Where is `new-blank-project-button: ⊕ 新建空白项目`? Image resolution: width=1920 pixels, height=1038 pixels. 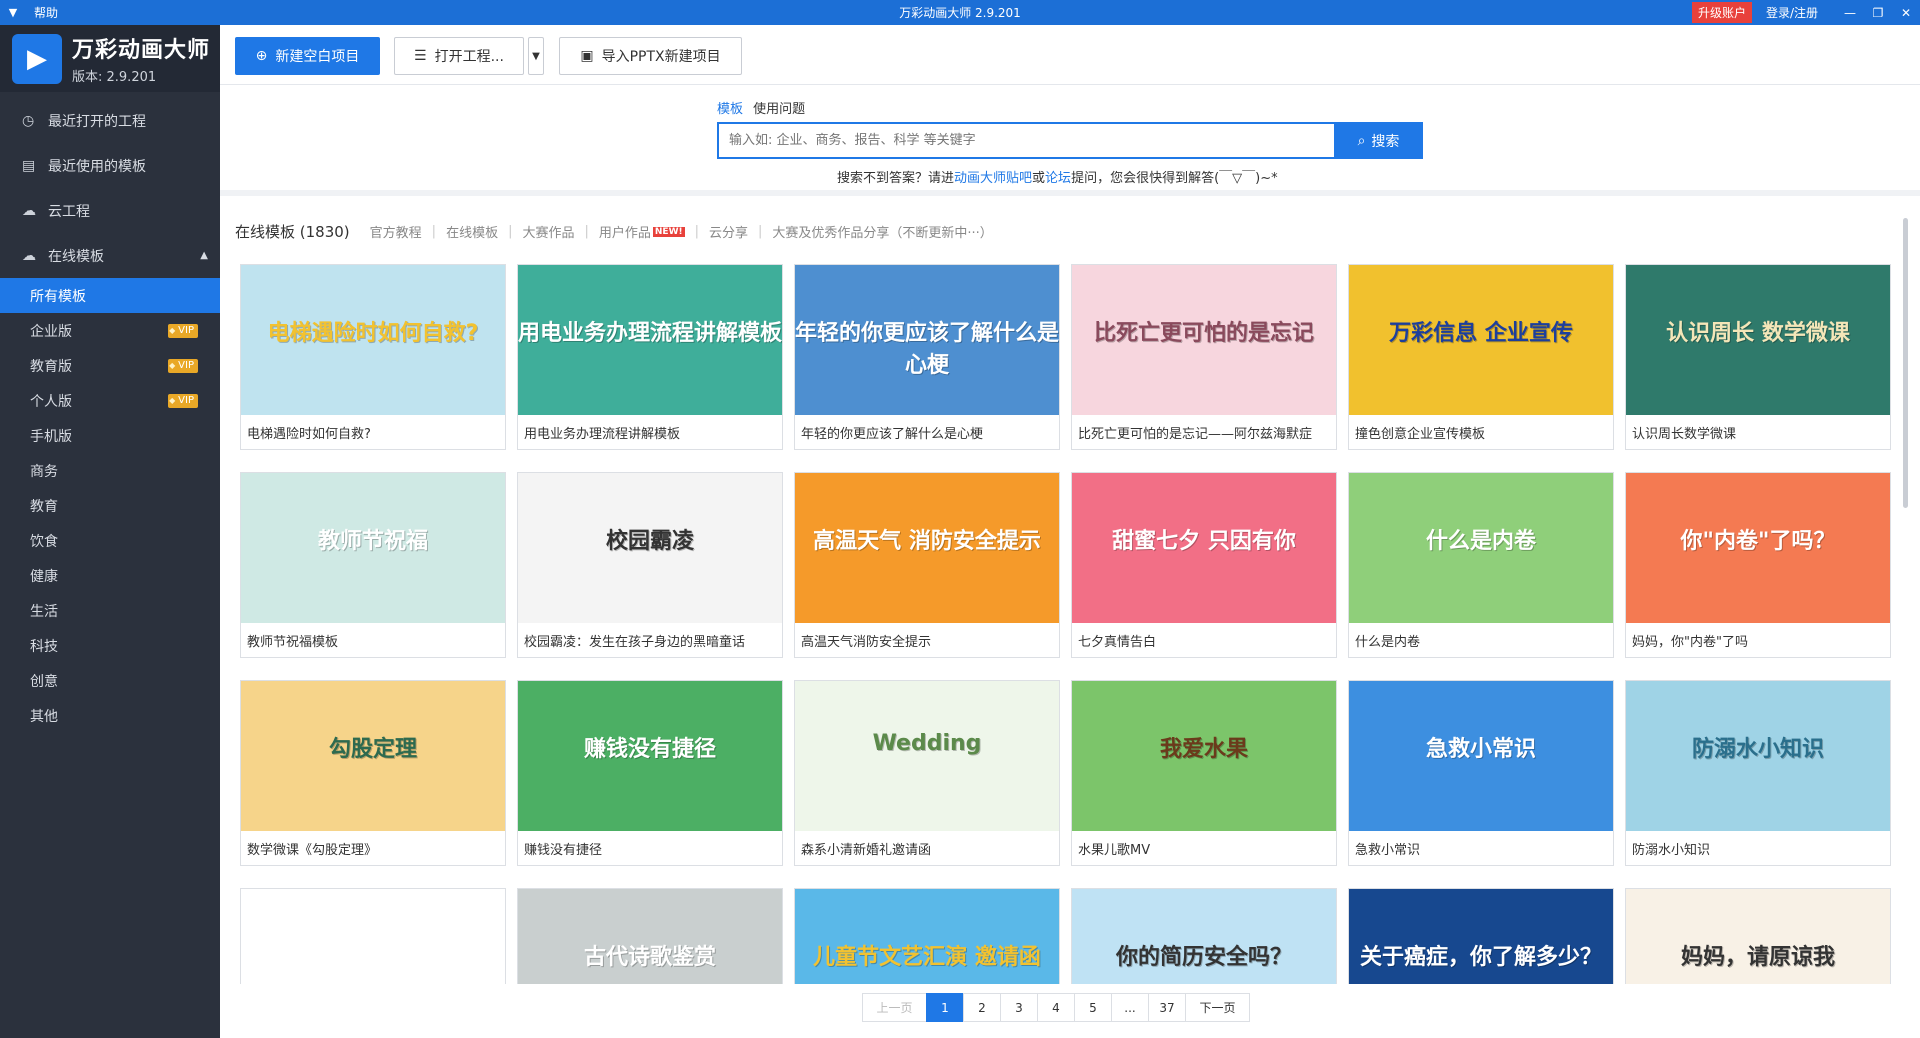
new-blank-project-button: ⊕ 新建空白项目 is located at coordinates (307, 56).